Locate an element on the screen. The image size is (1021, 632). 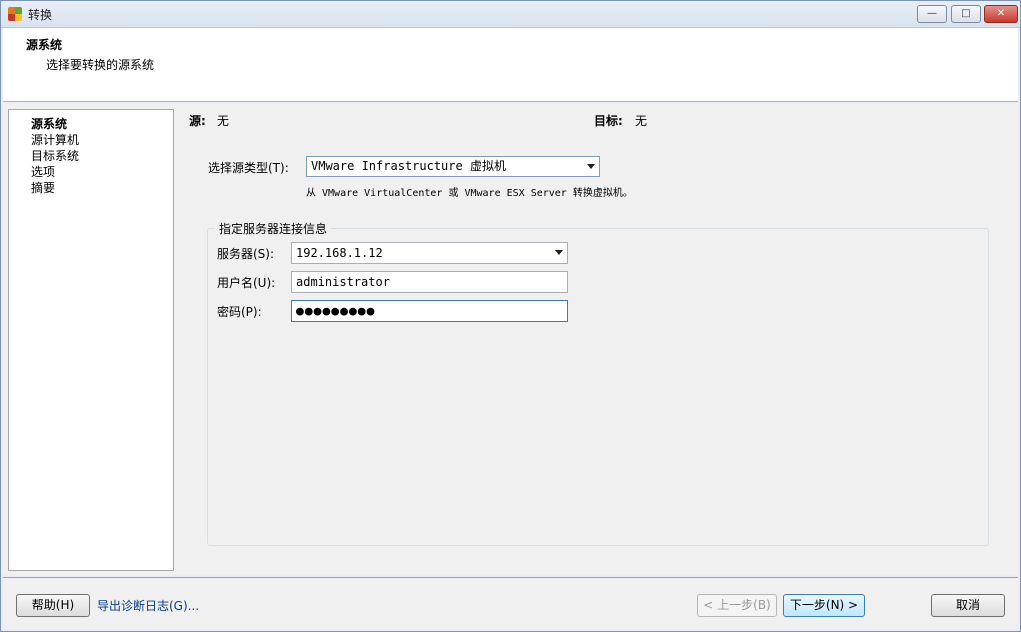
maximize-button: □ is located at coordinates (966, 14).